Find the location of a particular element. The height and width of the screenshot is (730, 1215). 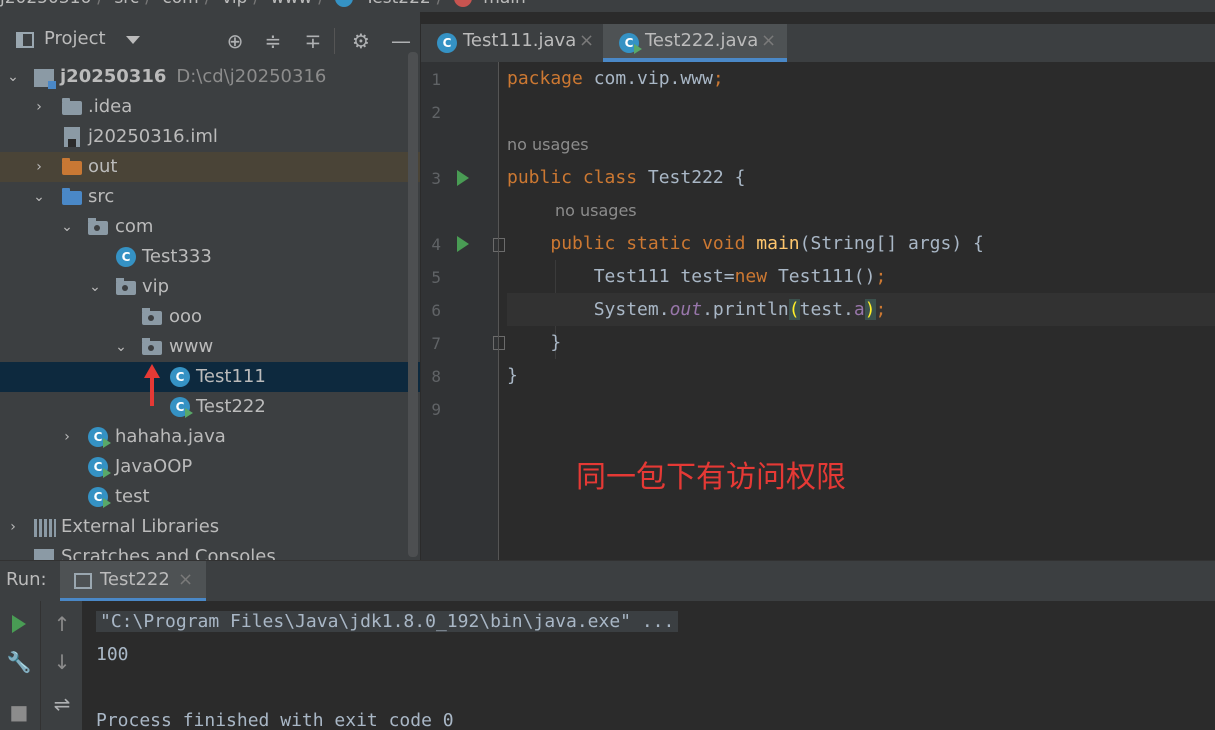

run-tab-test222: Test222 × is located at coordinates (133, 581).